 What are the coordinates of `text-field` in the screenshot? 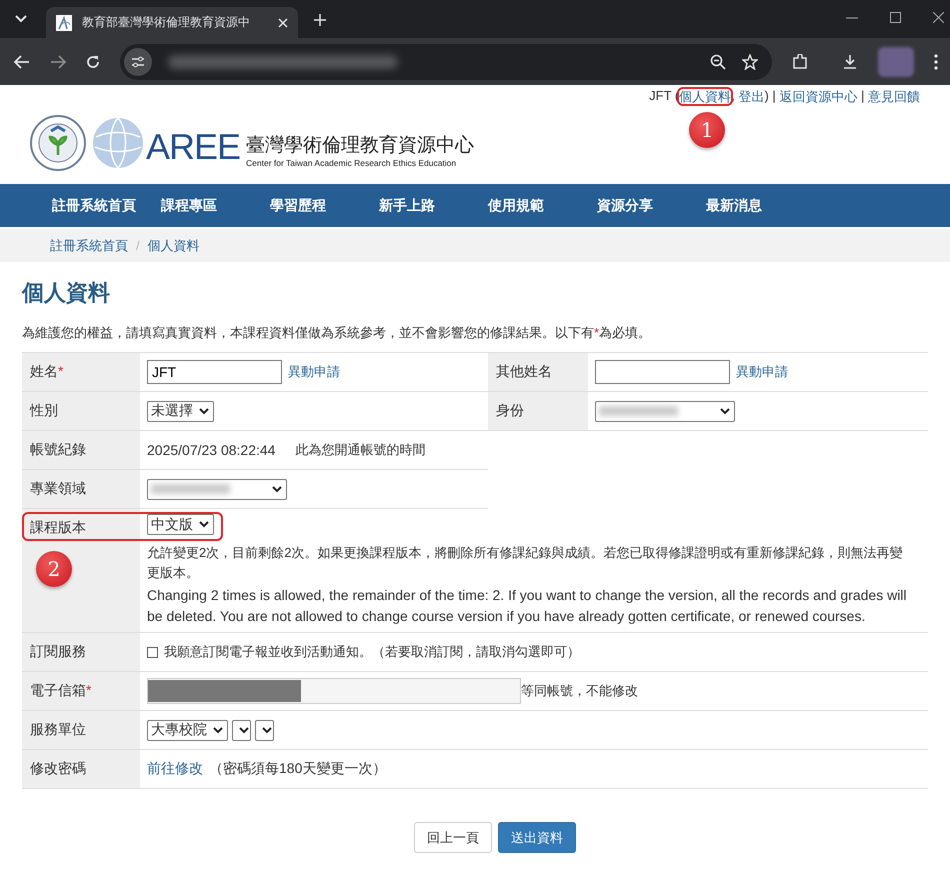 It's located at (662, 372).